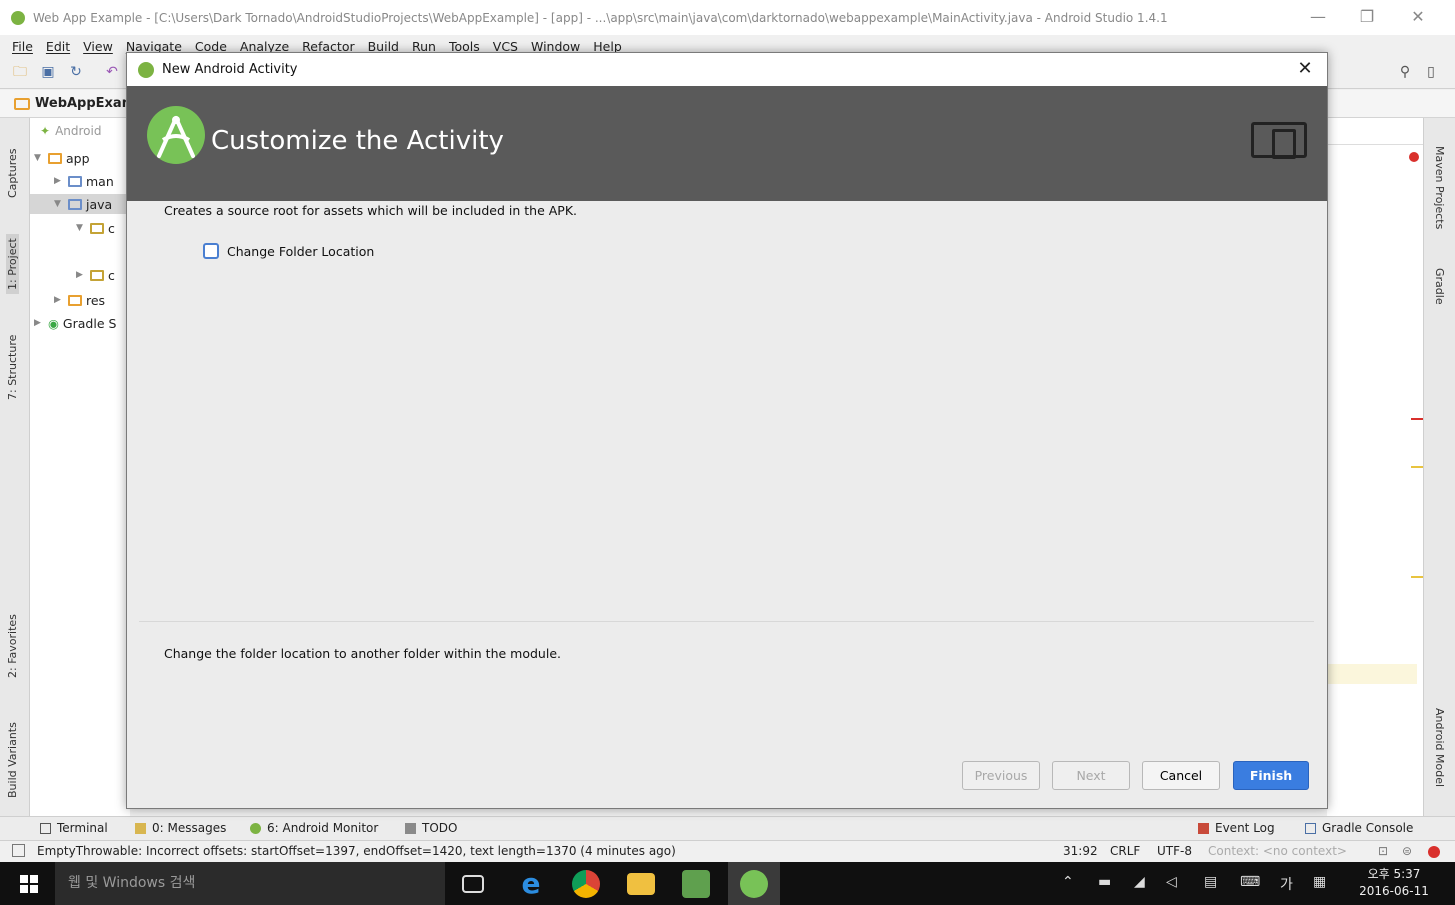 The width and height of the screenshot is (1455, 905). Describe the element at coordinates (314, 828) in the screenshot. I see `tab-android-monitor: 6: Android Monitor` at that location.